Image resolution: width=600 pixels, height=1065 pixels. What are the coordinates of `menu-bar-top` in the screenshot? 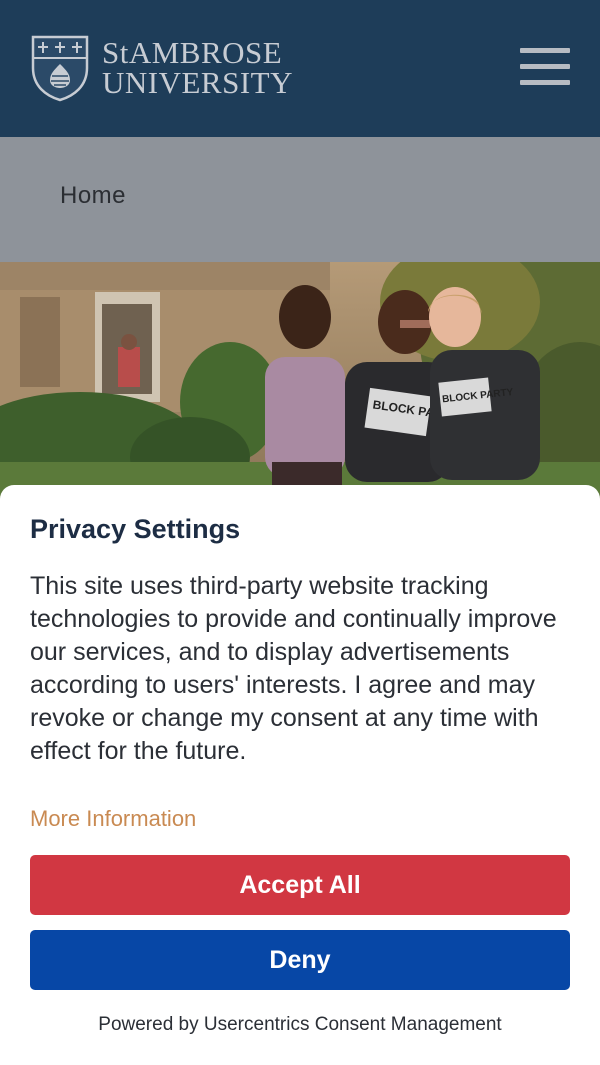 It's located at (545, 50).